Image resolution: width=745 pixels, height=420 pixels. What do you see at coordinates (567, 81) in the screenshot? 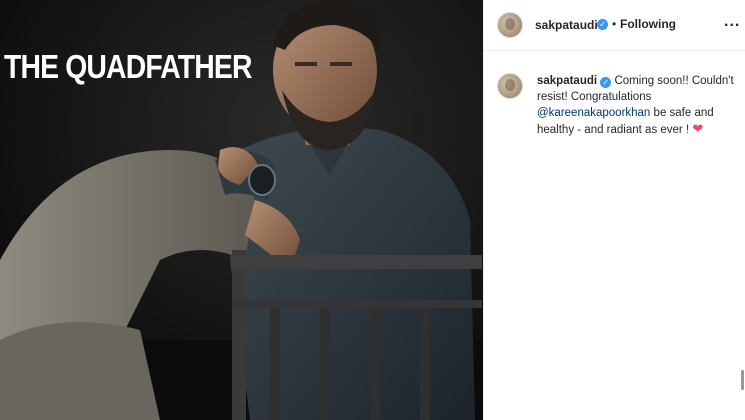
I see `comment-username: sakpataudi` at bounding box center [567, 81].